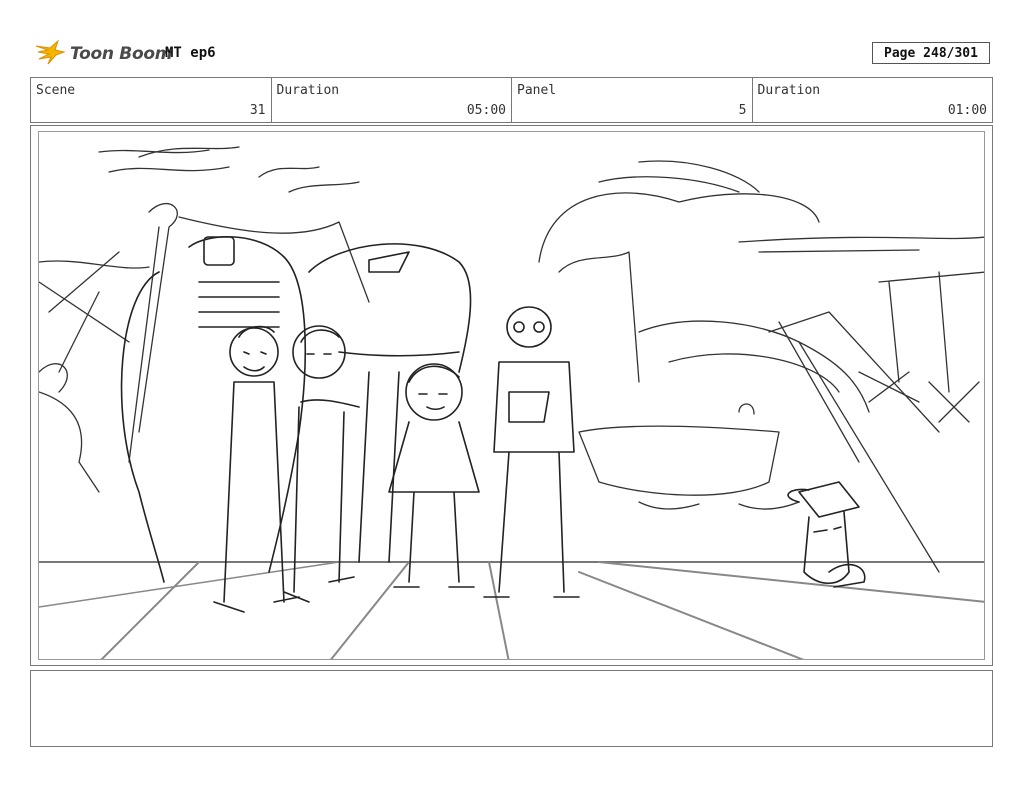  Describe the element at coordinates (50, 54) in the screenshot. I see `toon-boom-star-icon` at that location.